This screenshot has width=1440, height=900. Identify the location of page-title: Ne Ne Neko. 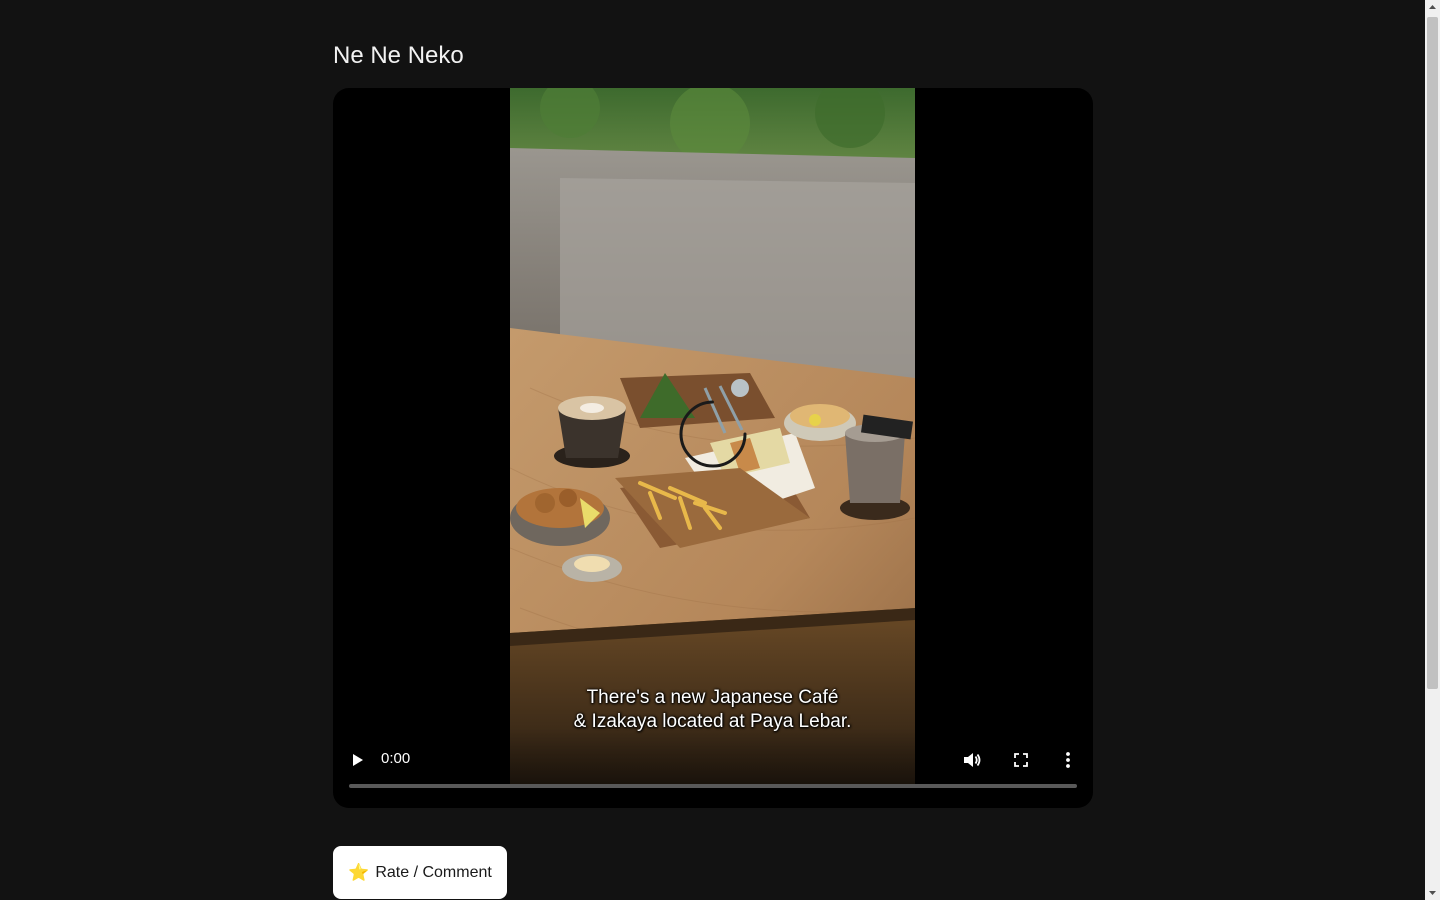
(398, 55).